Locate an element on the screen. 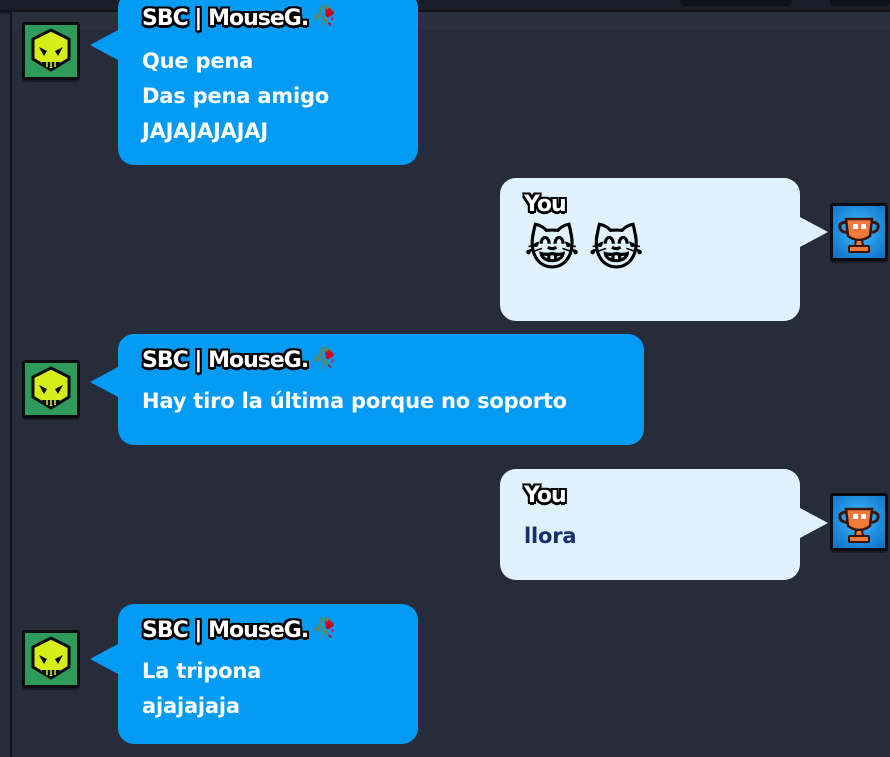 This screenshot has height=757, width=890. frame-divider is located at coordinates (11, 383).